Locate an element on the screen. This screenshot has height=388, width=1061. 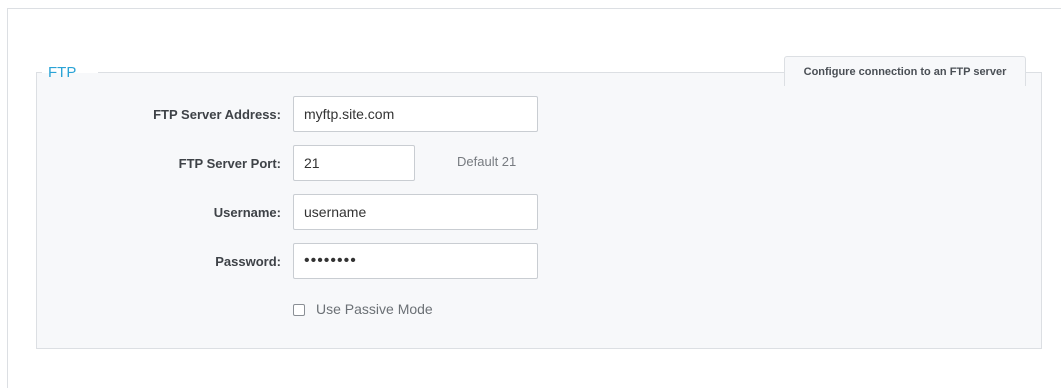
passive-mode-label: Use Passive Mode is located at coordinates (374, 309).